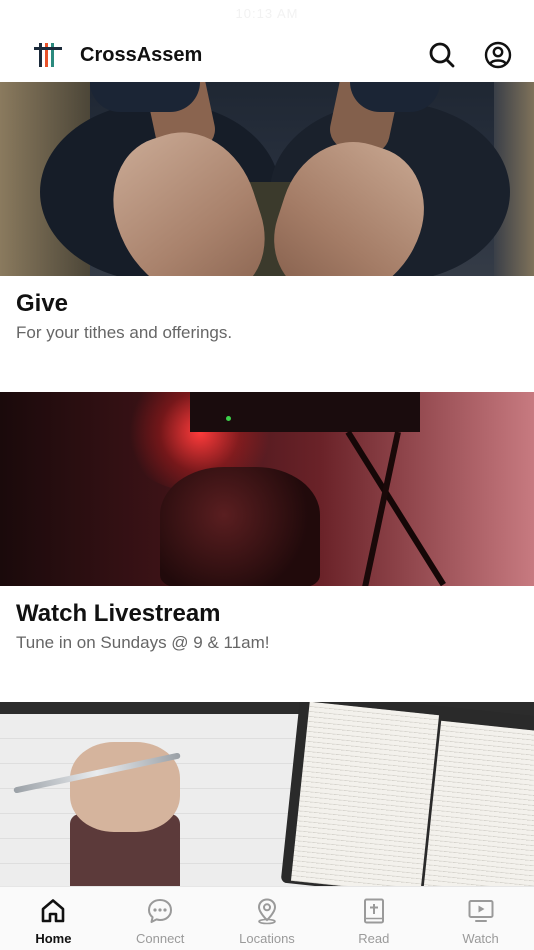 The image size is (534, 950). What do you see at coordinates (160, 938) in the screenshot?
I see `tab-label: Connect` at bounding box center [160, 938].